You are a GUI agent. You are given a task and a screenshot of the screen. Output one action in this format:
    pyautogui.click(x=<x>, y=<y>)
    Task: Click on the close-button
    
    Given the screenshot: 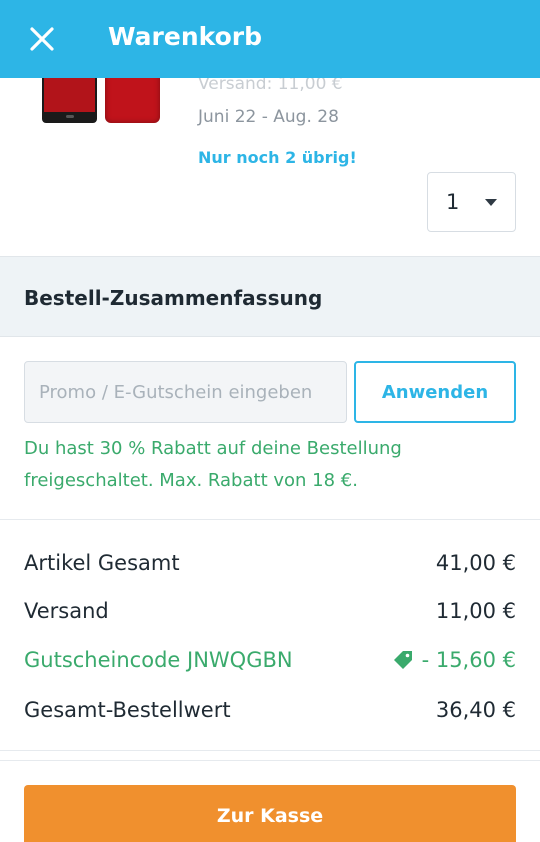 What is the action you would take?
    pyautogui.click(x=42, y=39)
    